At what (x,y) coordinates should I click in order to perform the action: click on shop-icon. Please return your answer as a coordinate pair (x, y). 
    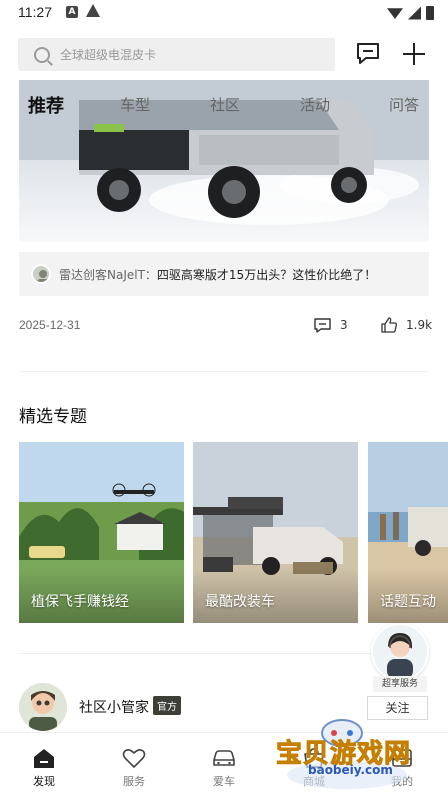
    Looking at the image, I should click on (314, 758).